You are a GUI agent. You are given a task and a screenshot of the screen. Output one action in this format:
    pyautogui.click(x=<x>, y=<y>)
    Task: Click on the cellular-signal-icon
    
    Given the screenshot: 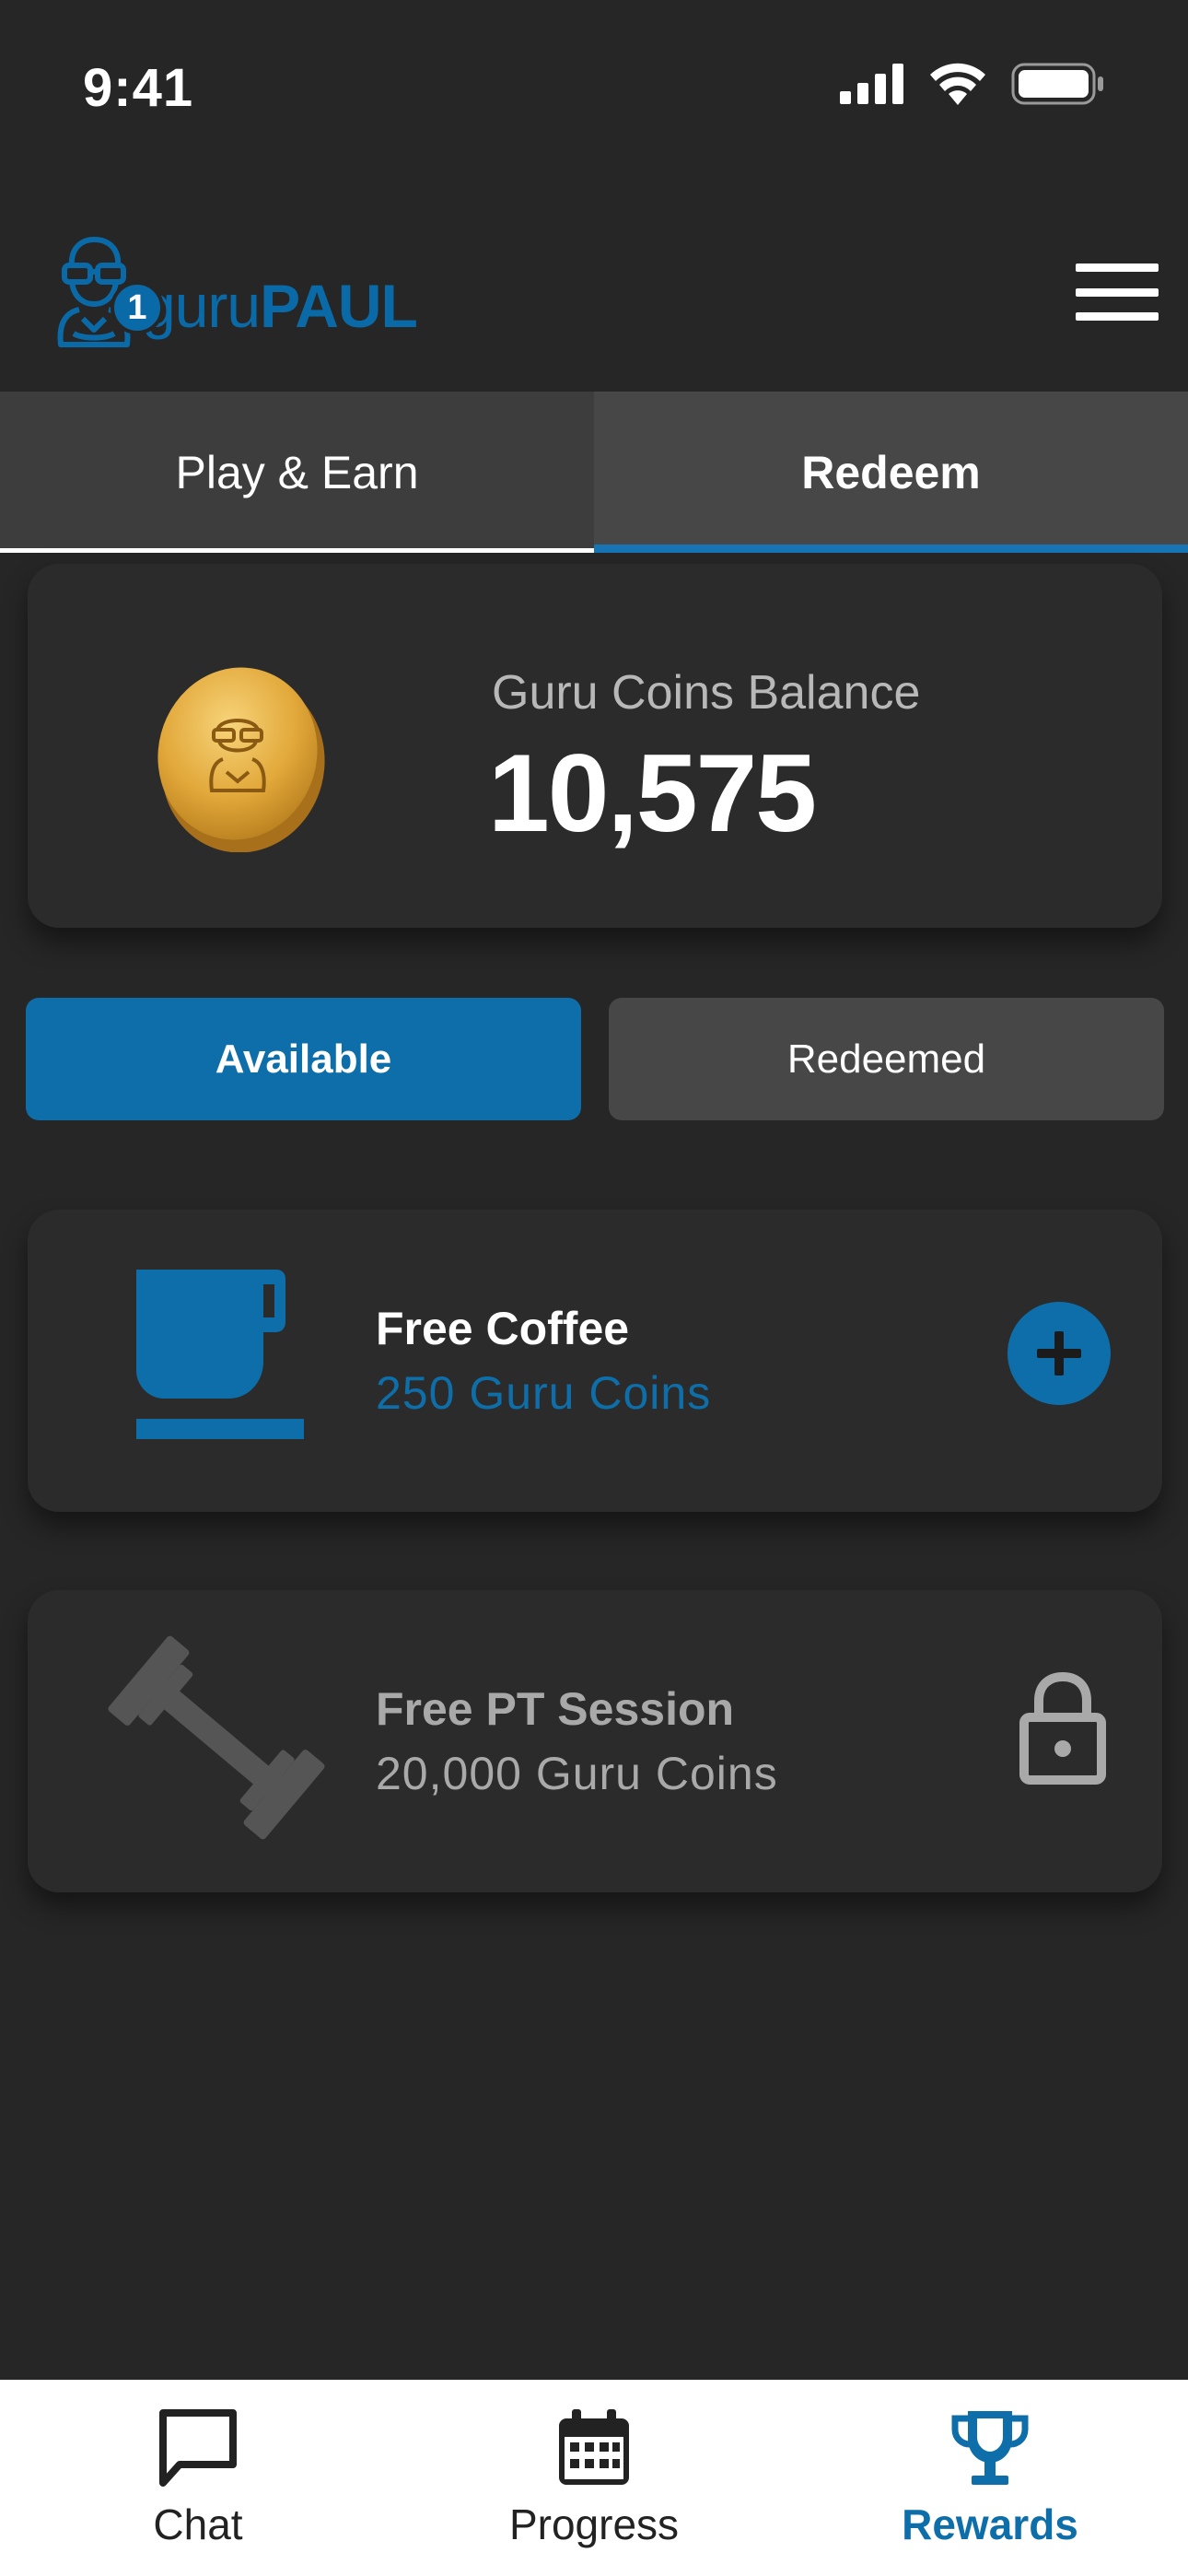 What is the action you would take?
    pyautogui.click(x=871, y=84)
    